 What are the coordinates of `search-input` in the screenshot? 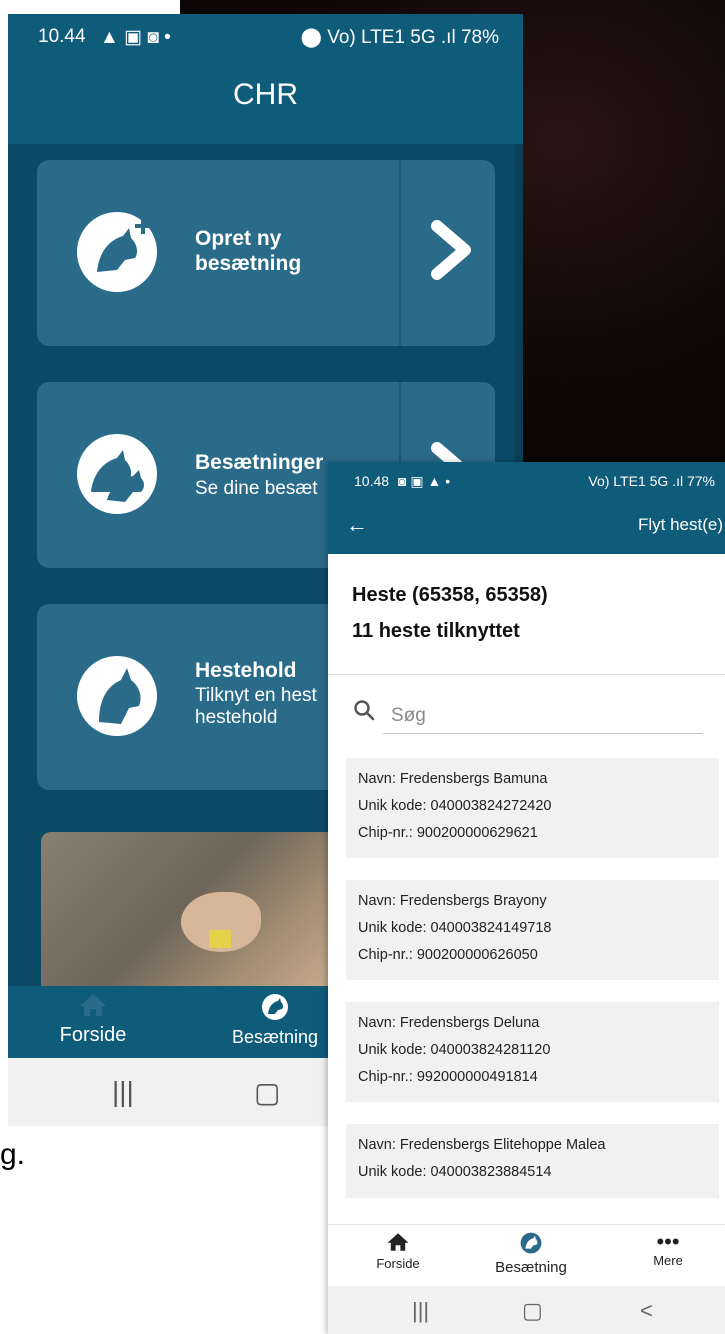 It's located at (543, 716).